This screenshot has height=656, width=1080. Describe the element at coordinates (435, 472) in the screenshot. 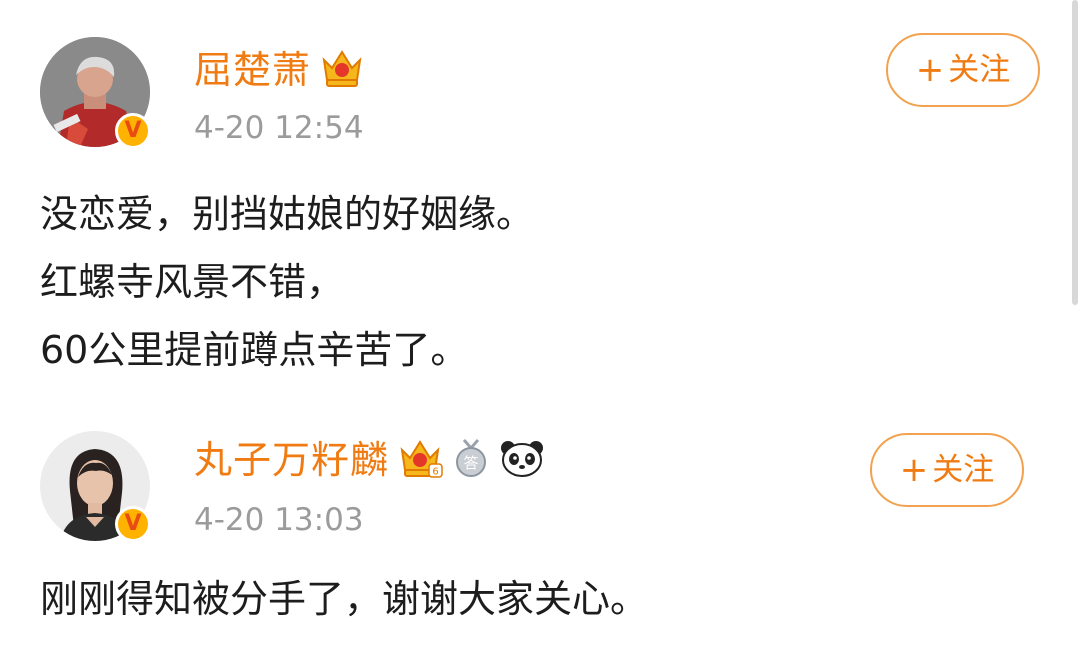

I see `crown-level-text: 6` at that location.